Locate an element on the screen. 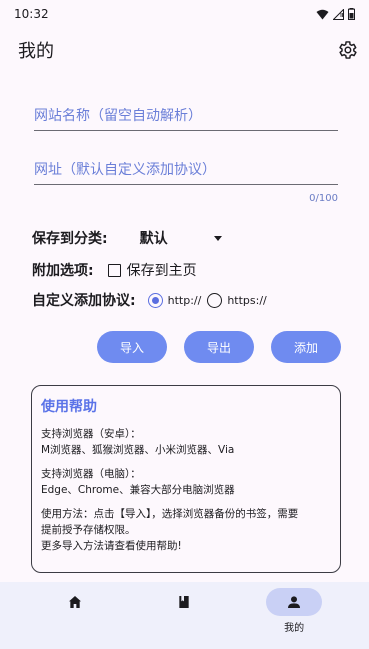 The width and height of the screenshot is (369, 649). signal-icon is located at coordinates (338, 14).